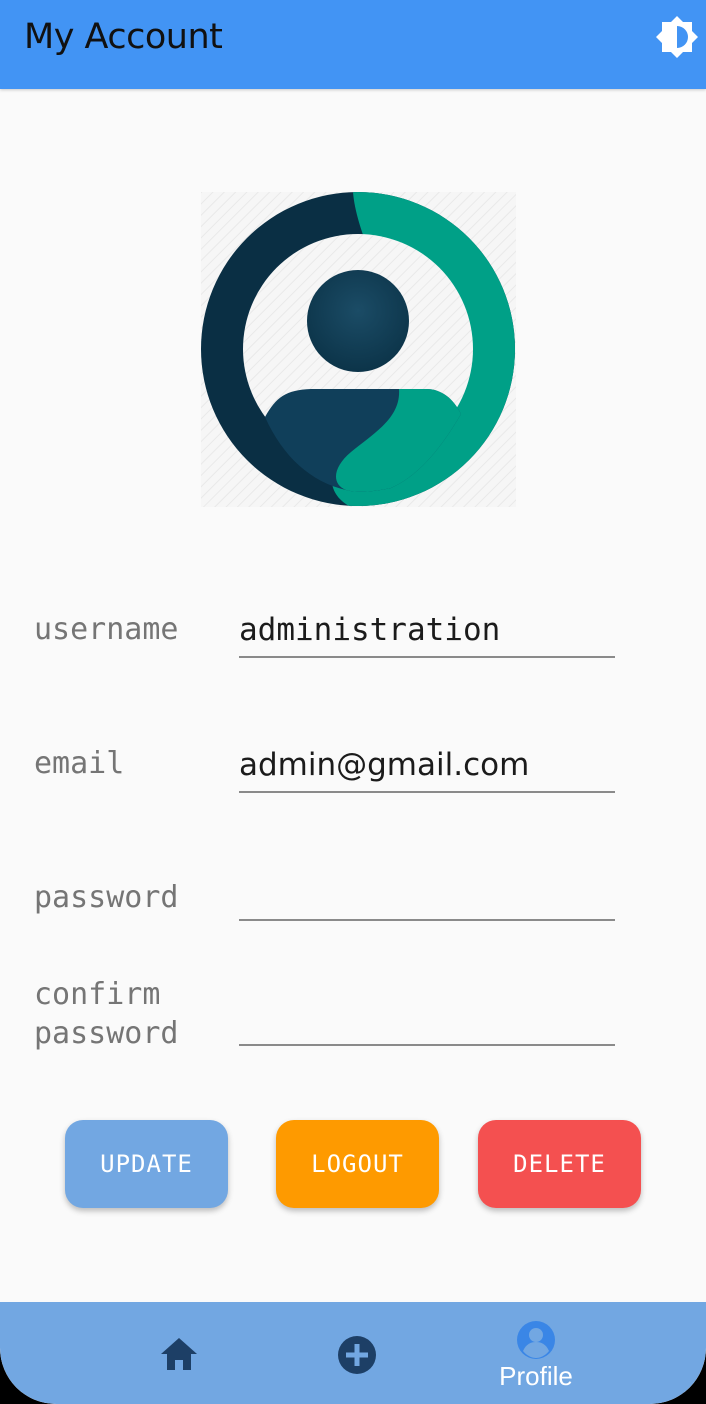 The image size is (706, 1404). I want to click on home-icon, so click(179, 1356).